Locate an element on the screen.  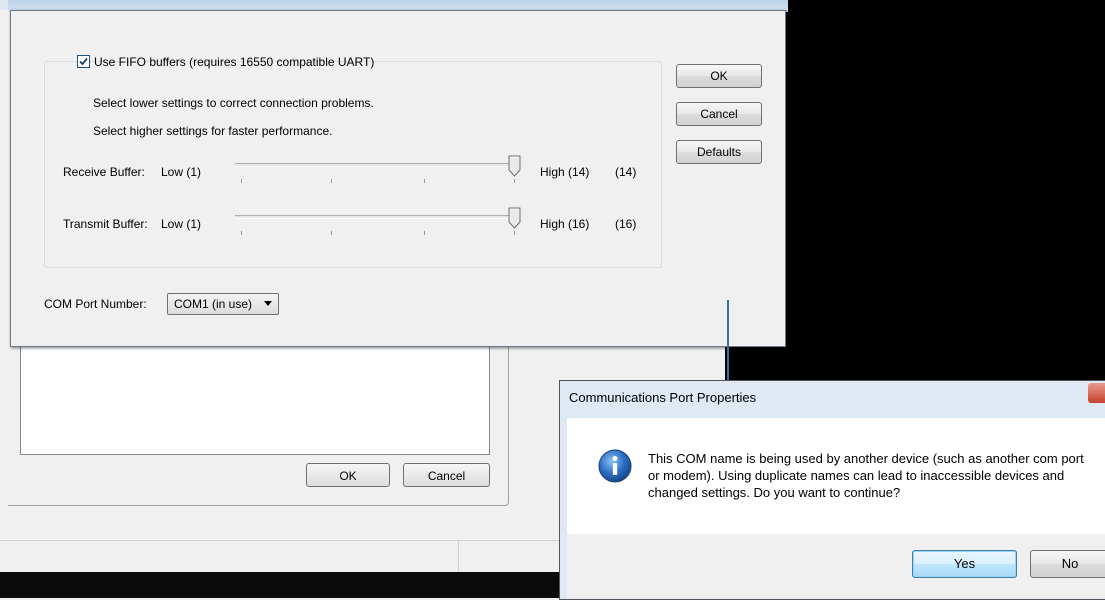
cancel-button: Cancel is located at coordinates (719, 114).